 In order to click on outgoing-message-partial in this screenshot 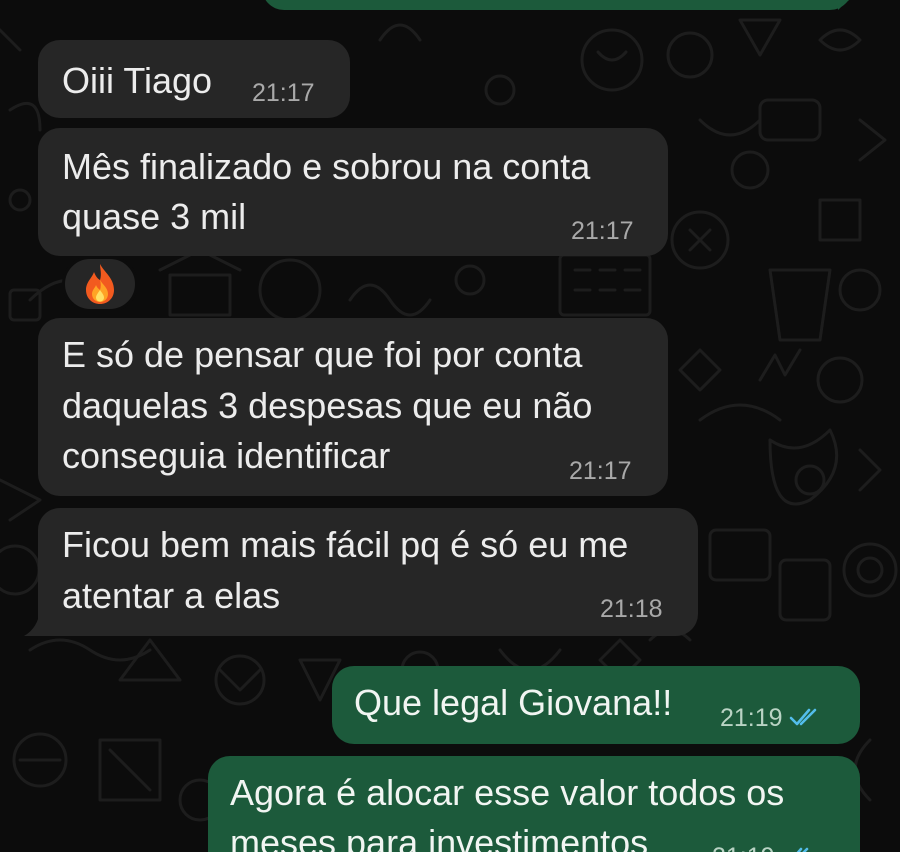, I will do `click(557, 5)`.